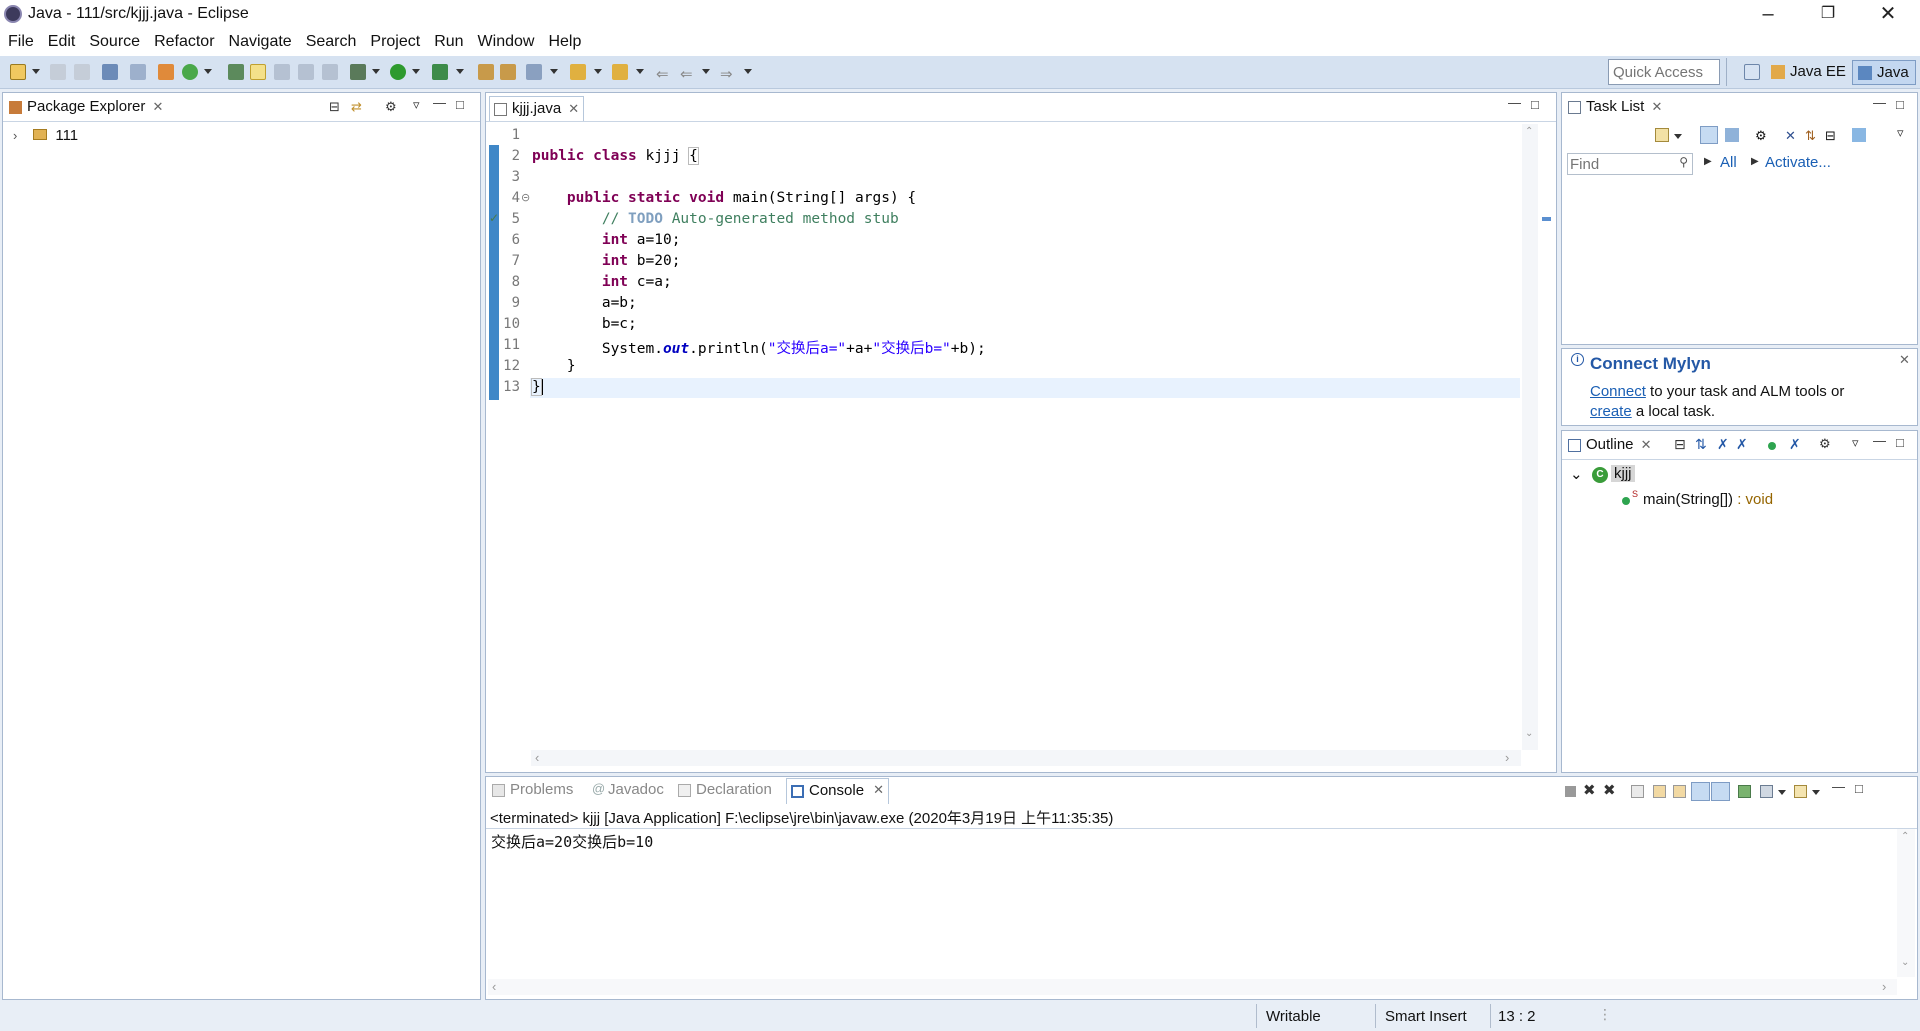  Describe the element at coordinates (331, 42) in the screenshot. I see `menu-search: Search` at that location.